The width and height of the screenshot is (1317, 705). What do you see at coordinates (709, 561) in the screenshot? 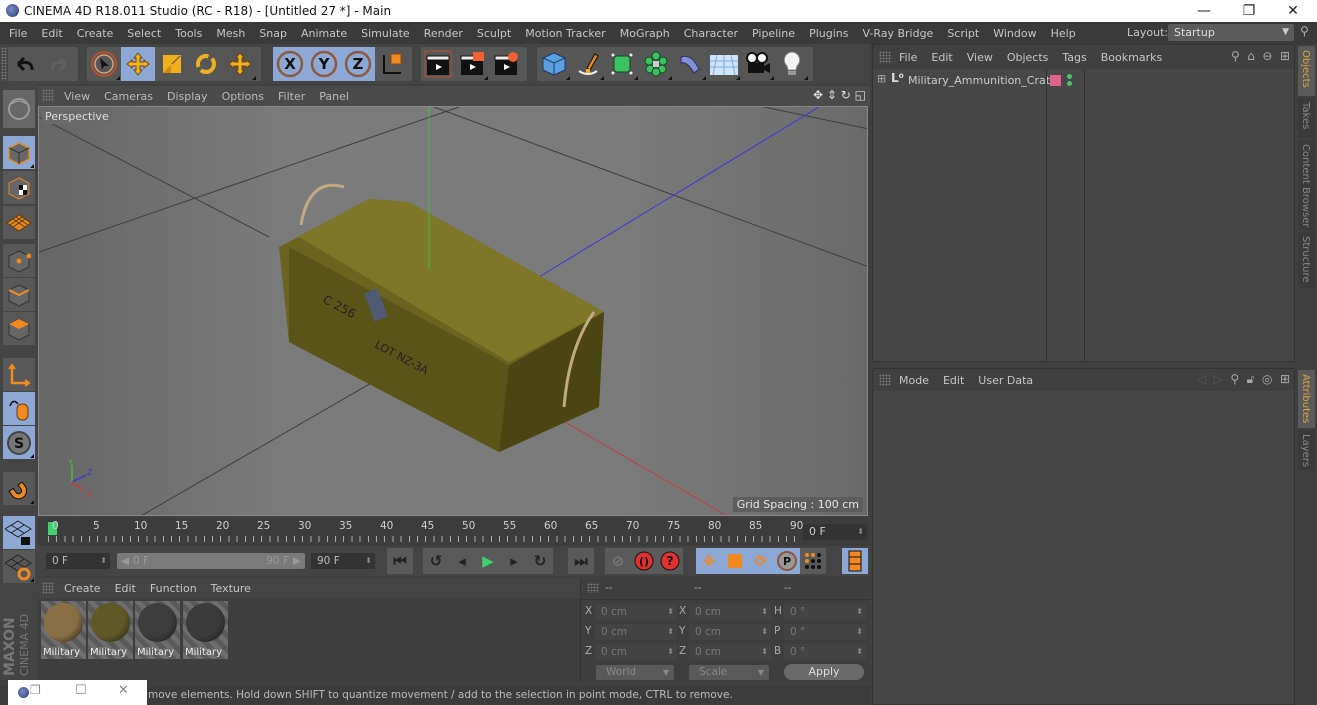
I see `position-key-button: ✥` at bounding box center [709, 561].